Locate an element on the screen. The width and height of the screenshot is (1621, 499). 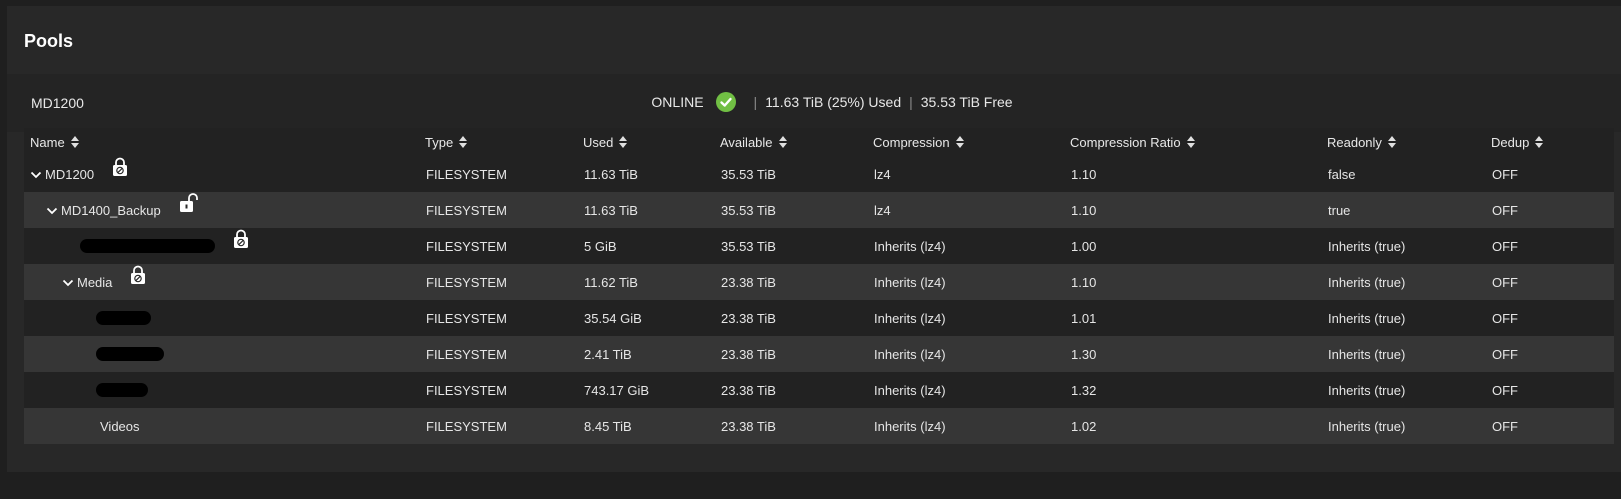
column-header-used: Used is located at coordinates (645, 142).